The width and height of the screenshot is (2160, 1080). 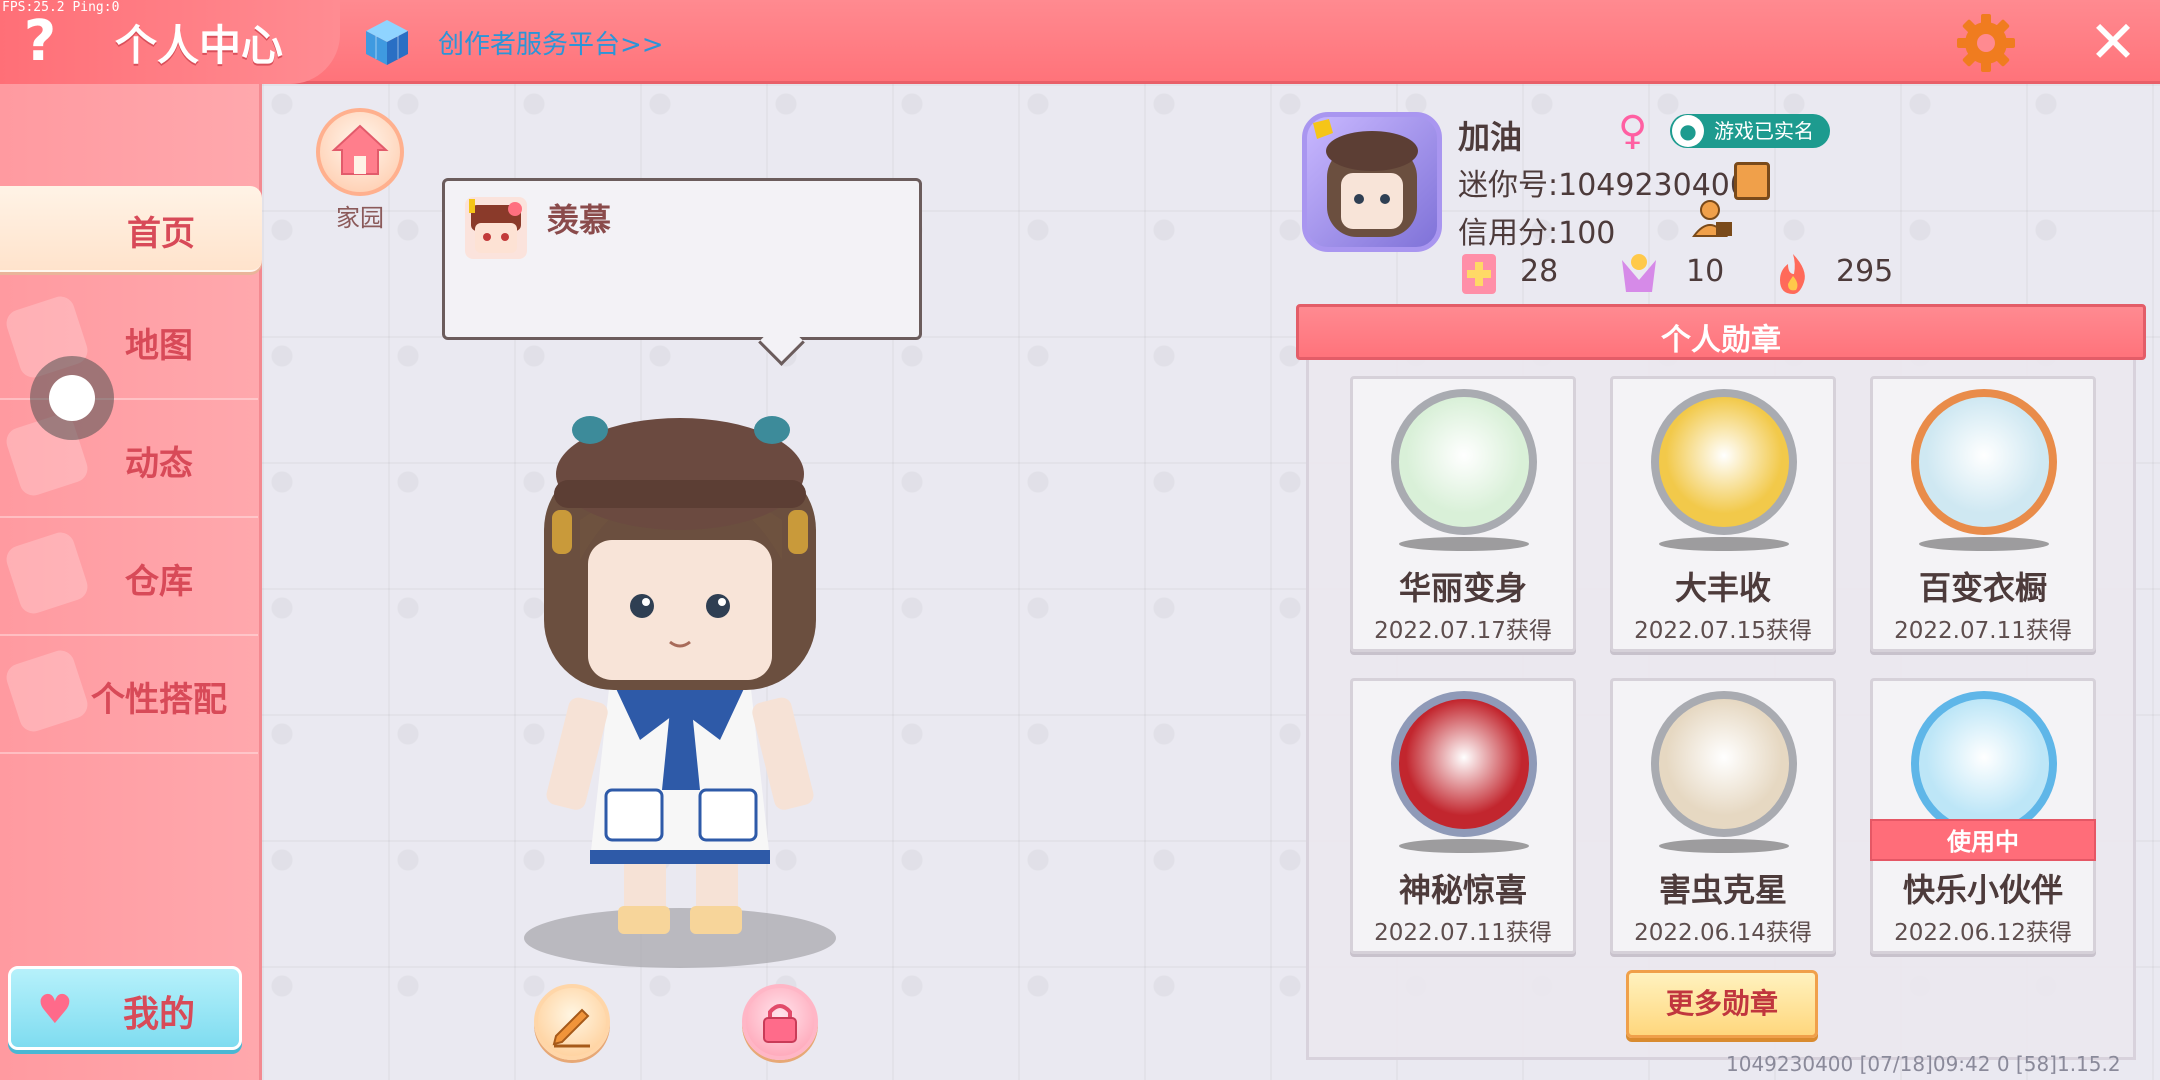 What do you see at coordinates (1865, 271) in the screenshot?
I see `stat-value: 295` at bounding box center [1865, 271].